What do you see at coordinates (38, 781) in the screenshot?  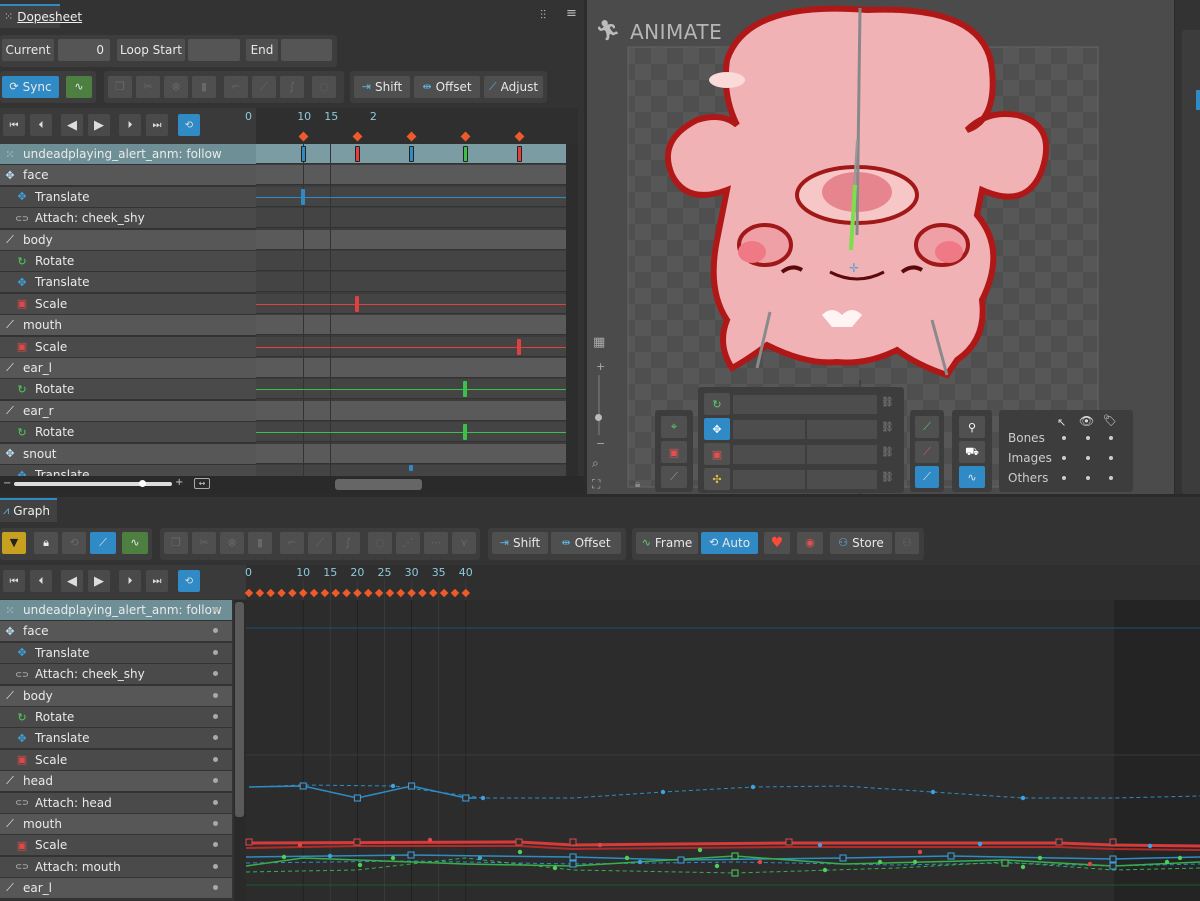 I see `track-label: head` at bounding box center [38, 781].